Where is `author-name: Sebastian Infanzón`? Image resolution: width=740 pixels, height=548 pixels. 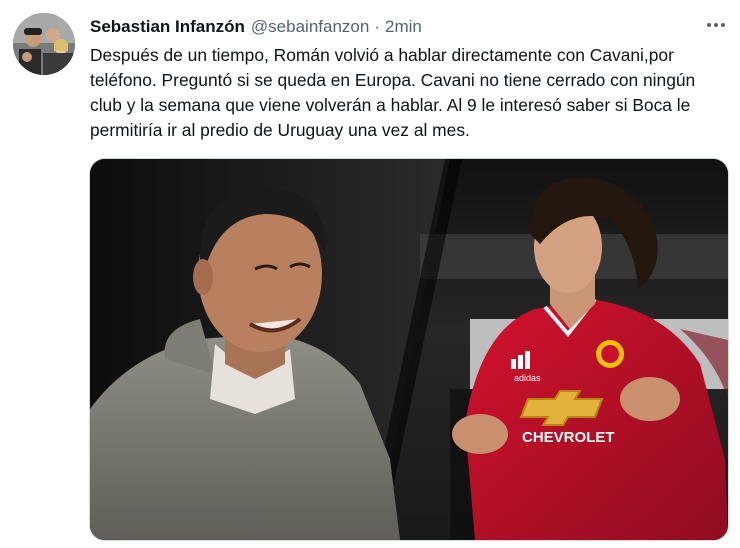 author-name: Sebastian Infanzón is located at coordinates (167, 27).